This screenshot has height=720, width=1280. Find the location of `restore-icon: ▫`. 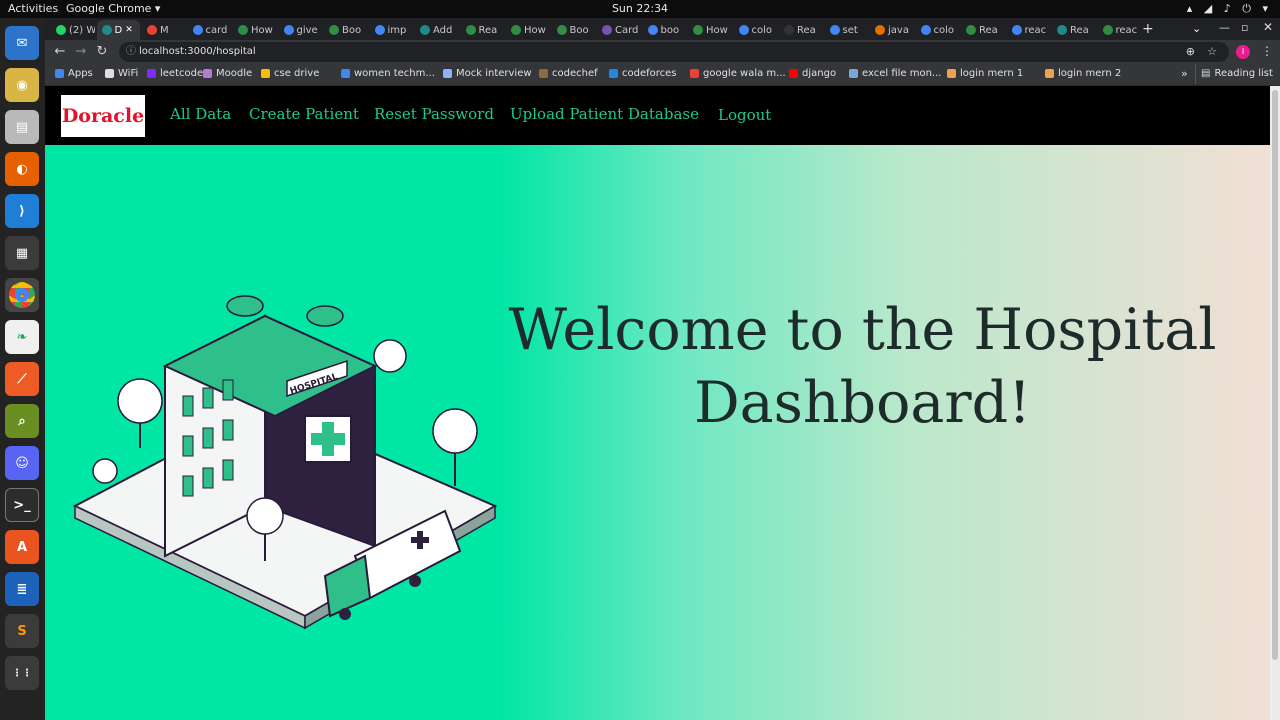

restore-icon: ▫ is located at coordinates (1244, 27).